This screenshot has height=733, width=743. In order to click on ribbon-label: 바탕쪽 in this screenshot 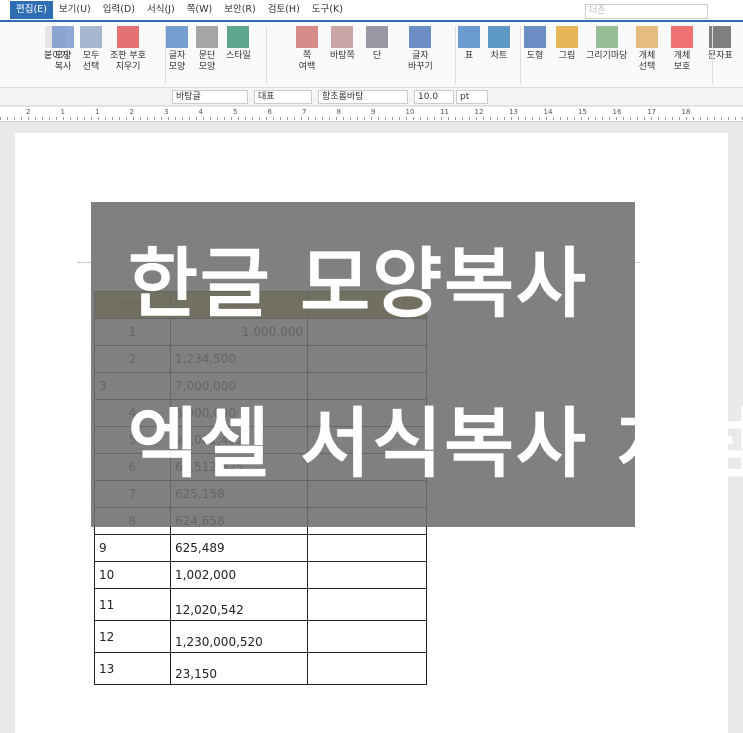, I will do `click(342, 56)`.